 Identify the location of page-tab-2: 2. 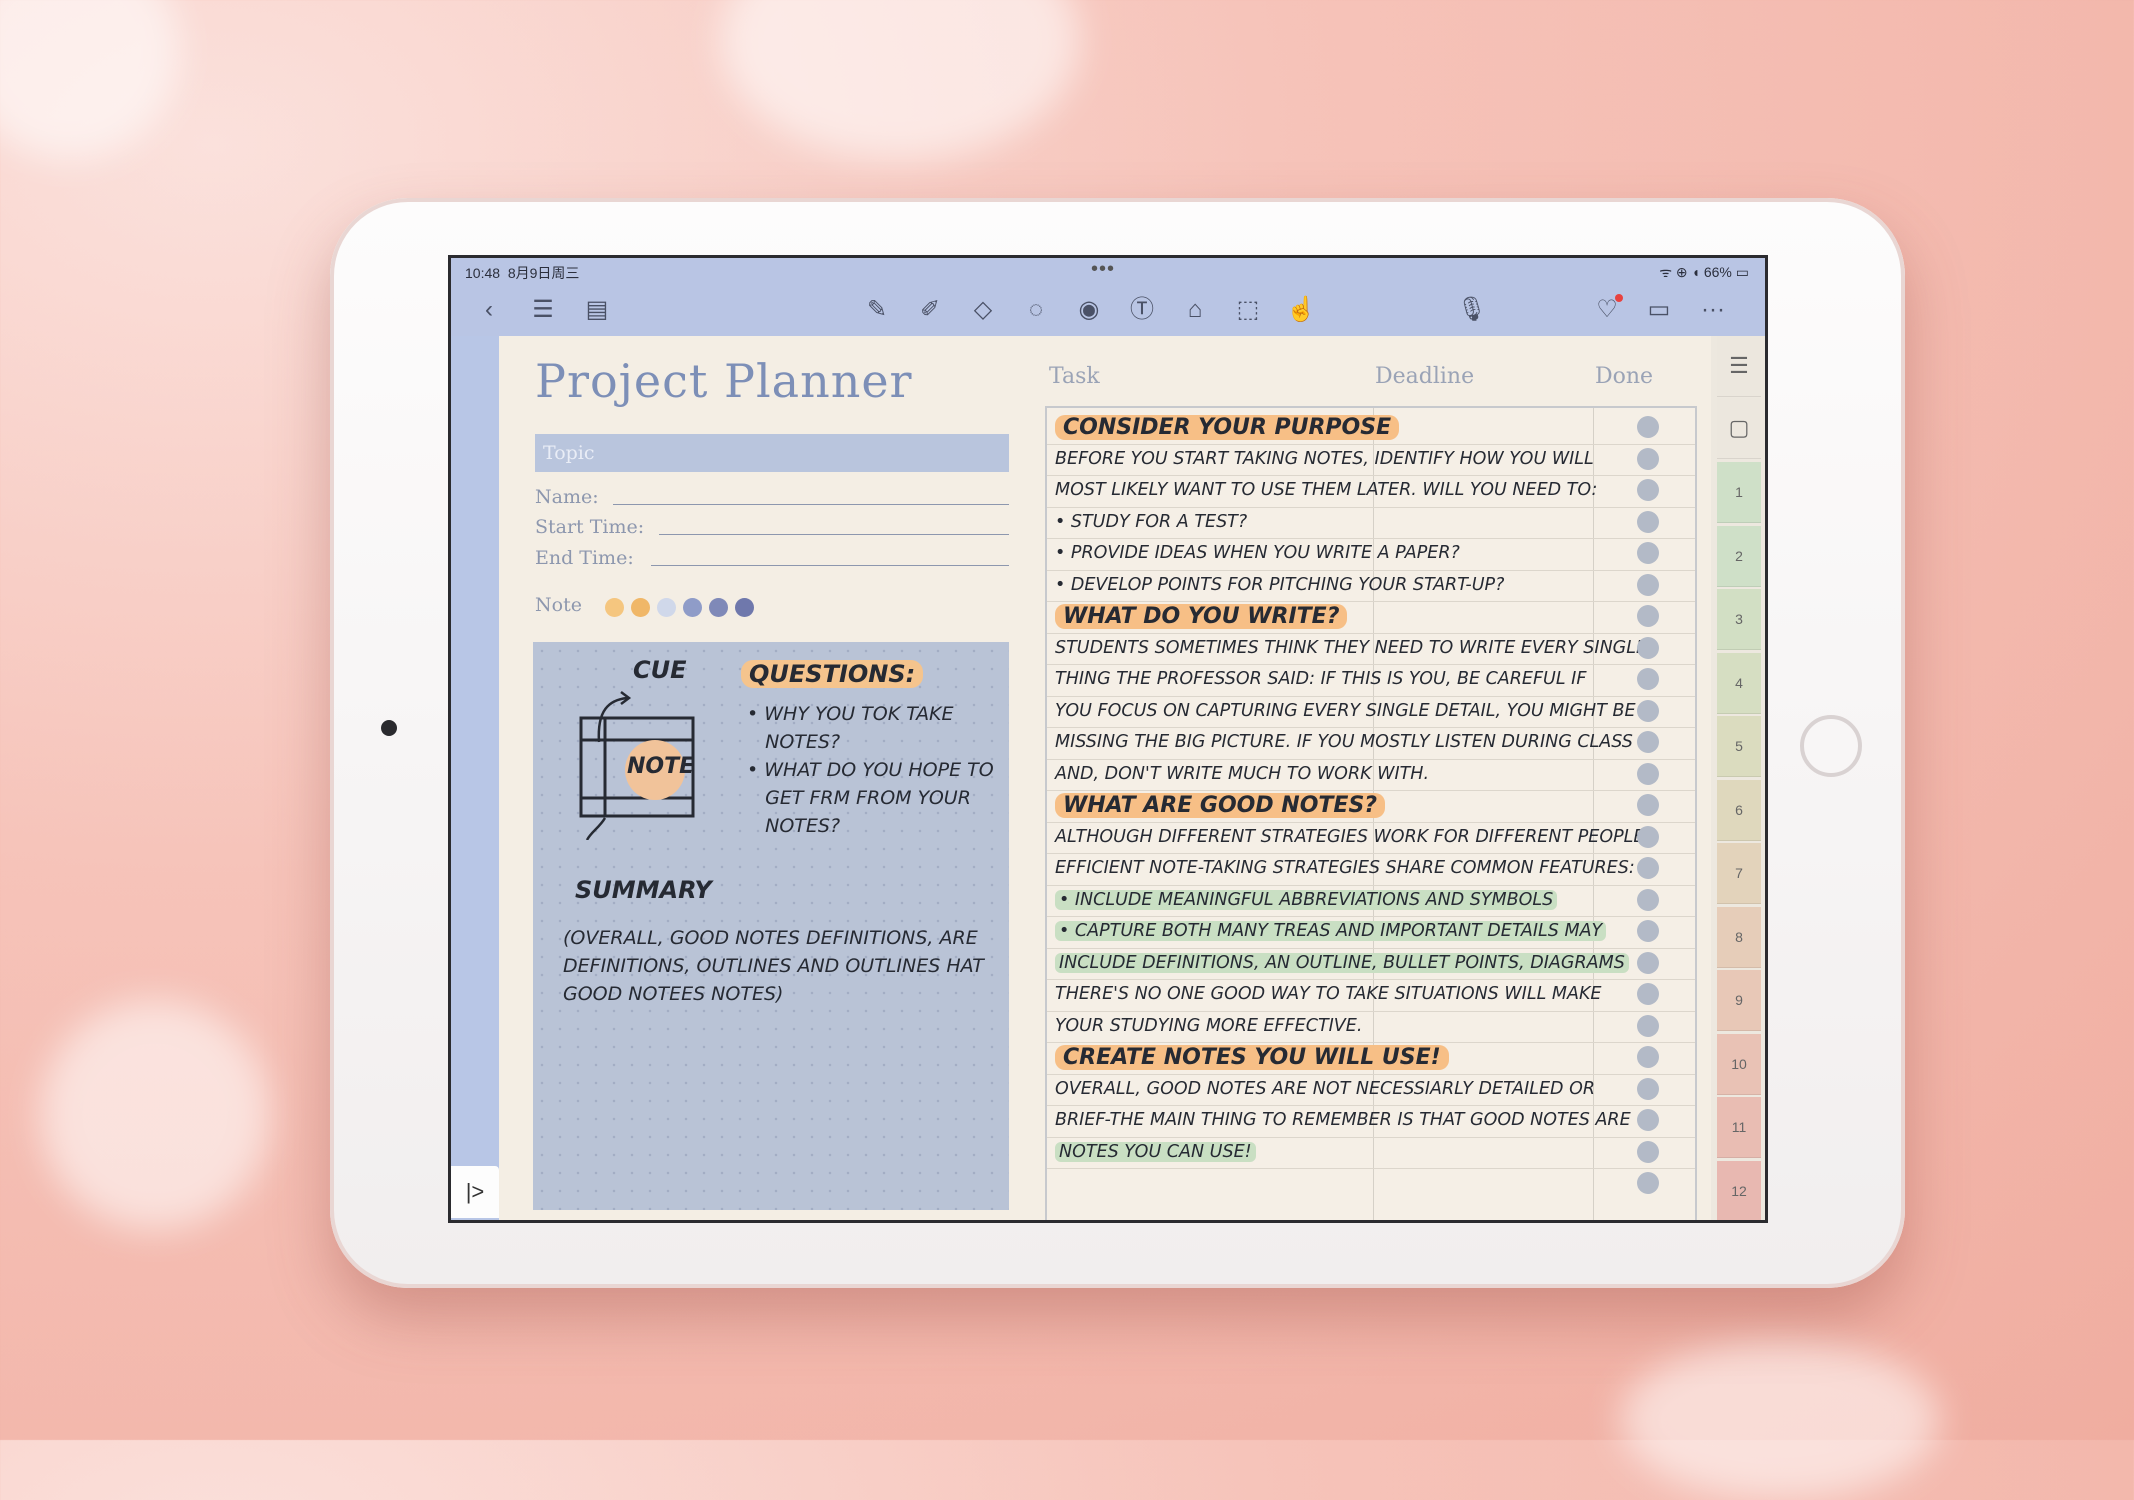
(1739, 556).